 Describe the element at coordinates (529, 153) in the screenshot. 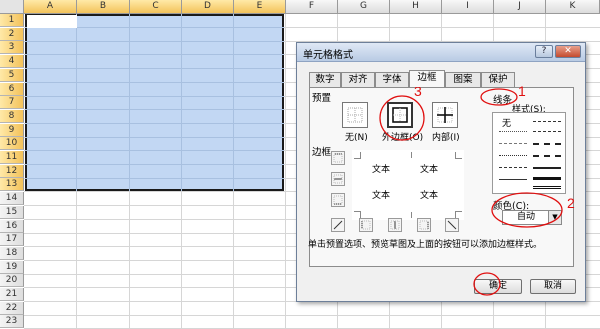

I see `line-style-list: 无` at that location.